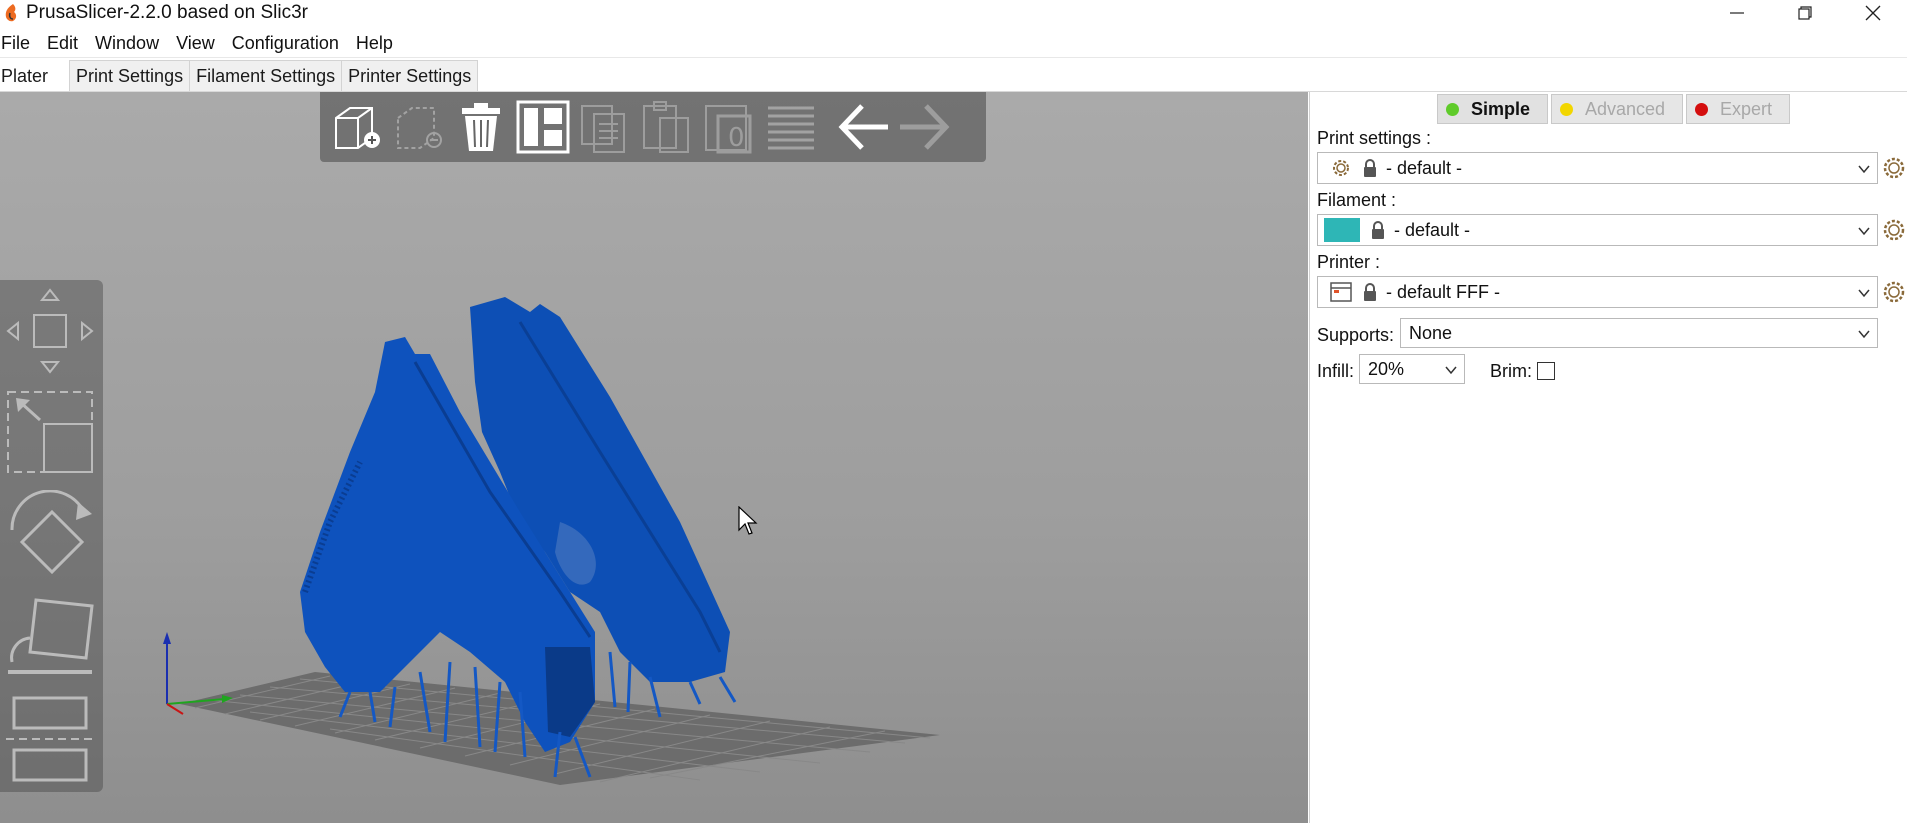 This screenshot has height=823, width=1907. I want to click on close-button, so click(1872, 13).